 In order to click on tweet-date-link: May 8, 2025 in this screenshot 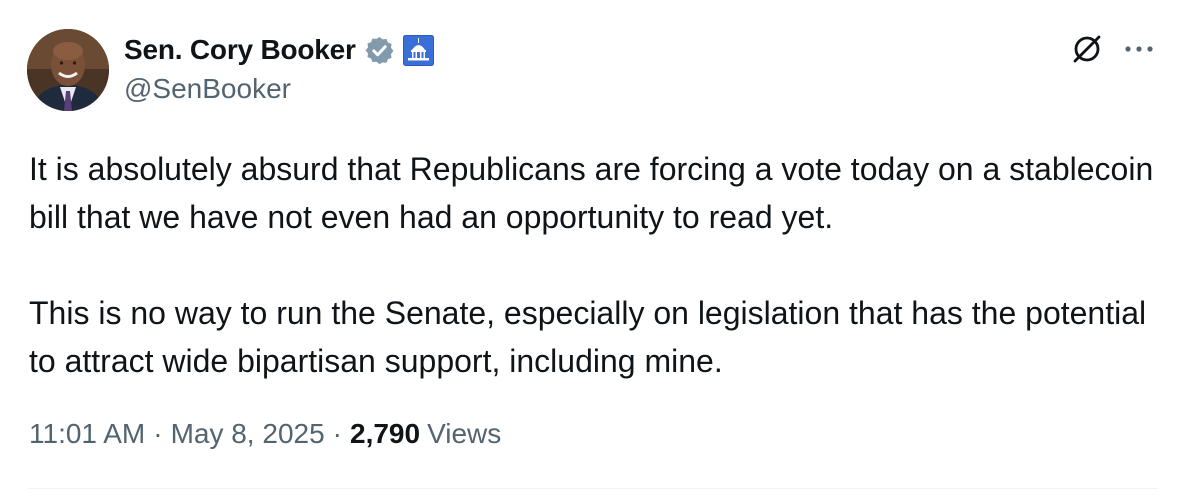, I will do `click(248, 434)`.